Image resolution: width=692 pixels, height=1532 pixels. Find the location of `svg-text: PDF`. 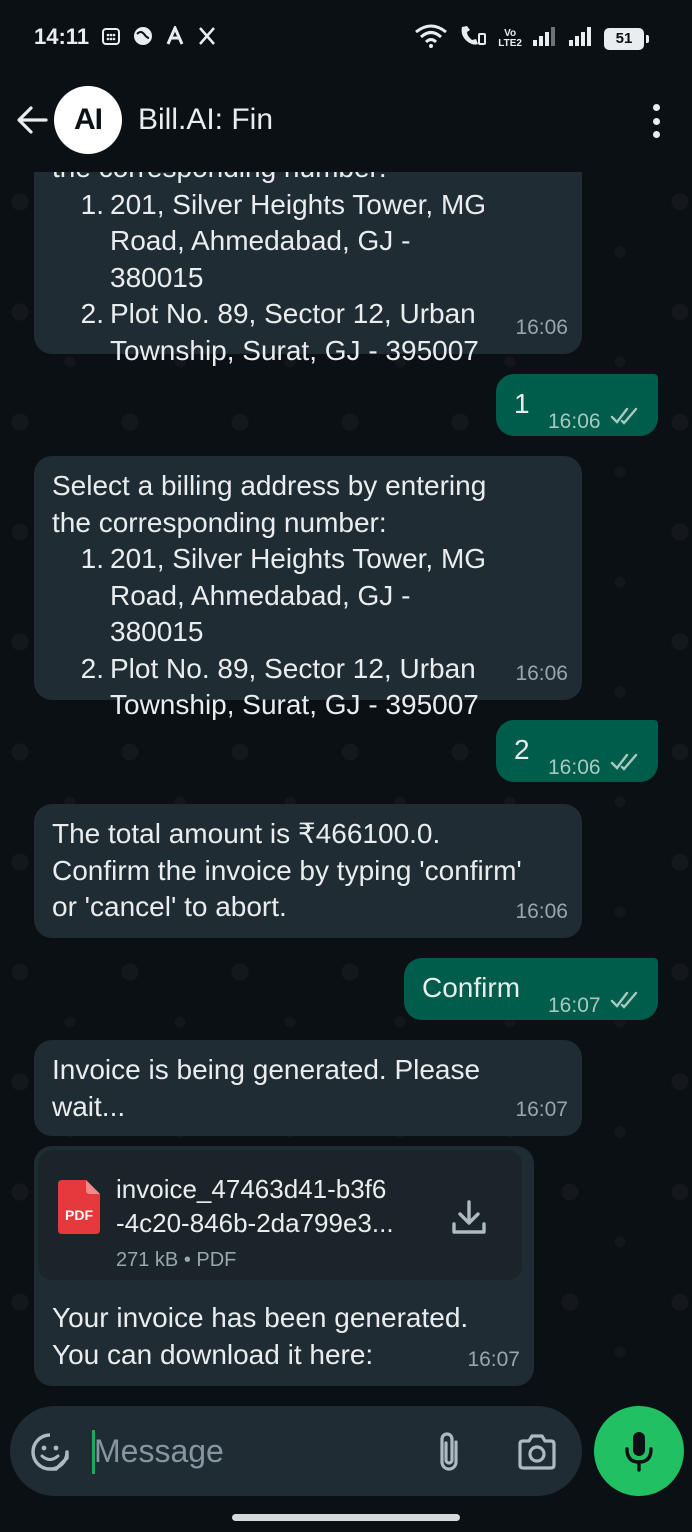

svg-text: PDF is located at coordinates (79, 1215).